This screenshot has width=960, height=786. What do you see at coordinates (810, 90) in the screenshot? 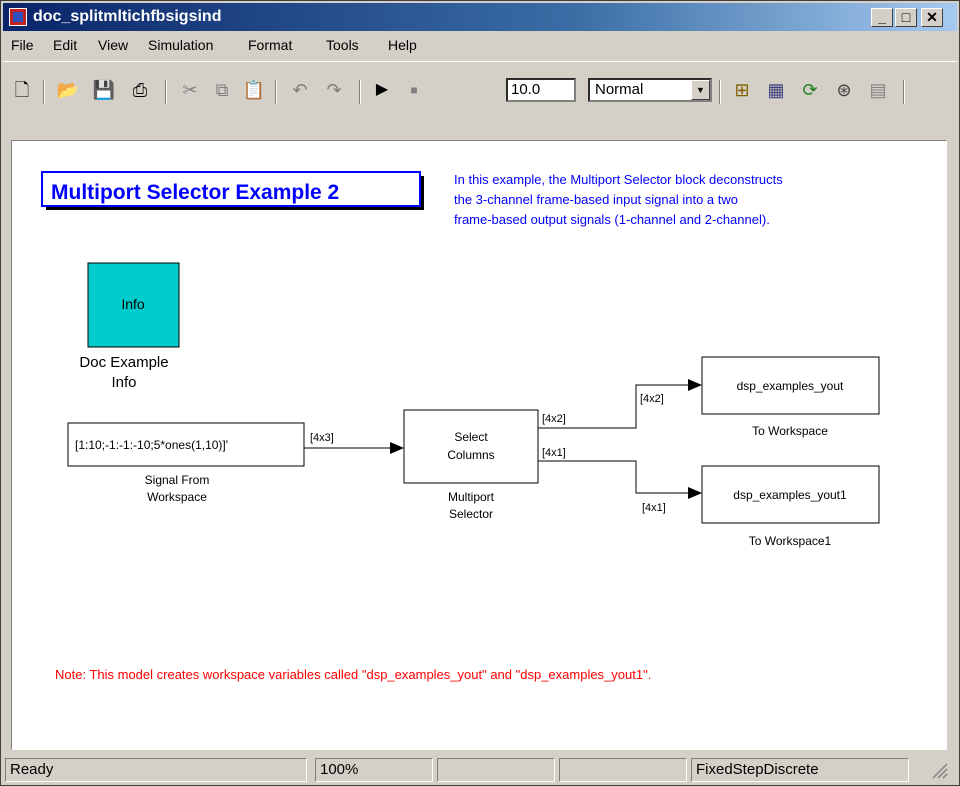
I see `update-diagram-icon: ⟳` at bounding box center [810, 90].